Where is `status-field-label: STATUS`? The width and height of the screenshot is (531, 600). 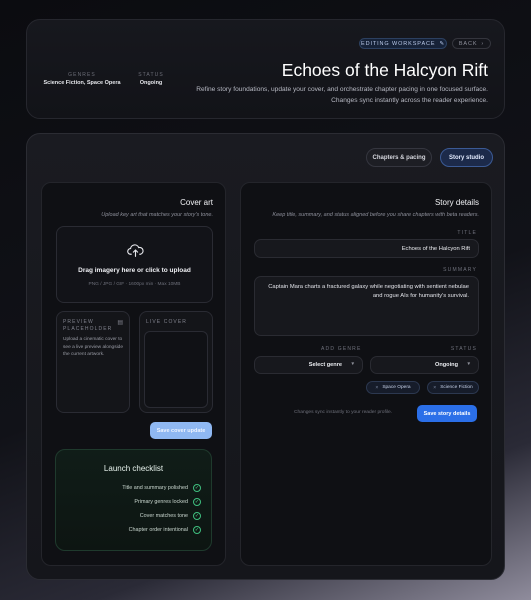 status-field-label: STATUS is located at coordinates (463, 349).